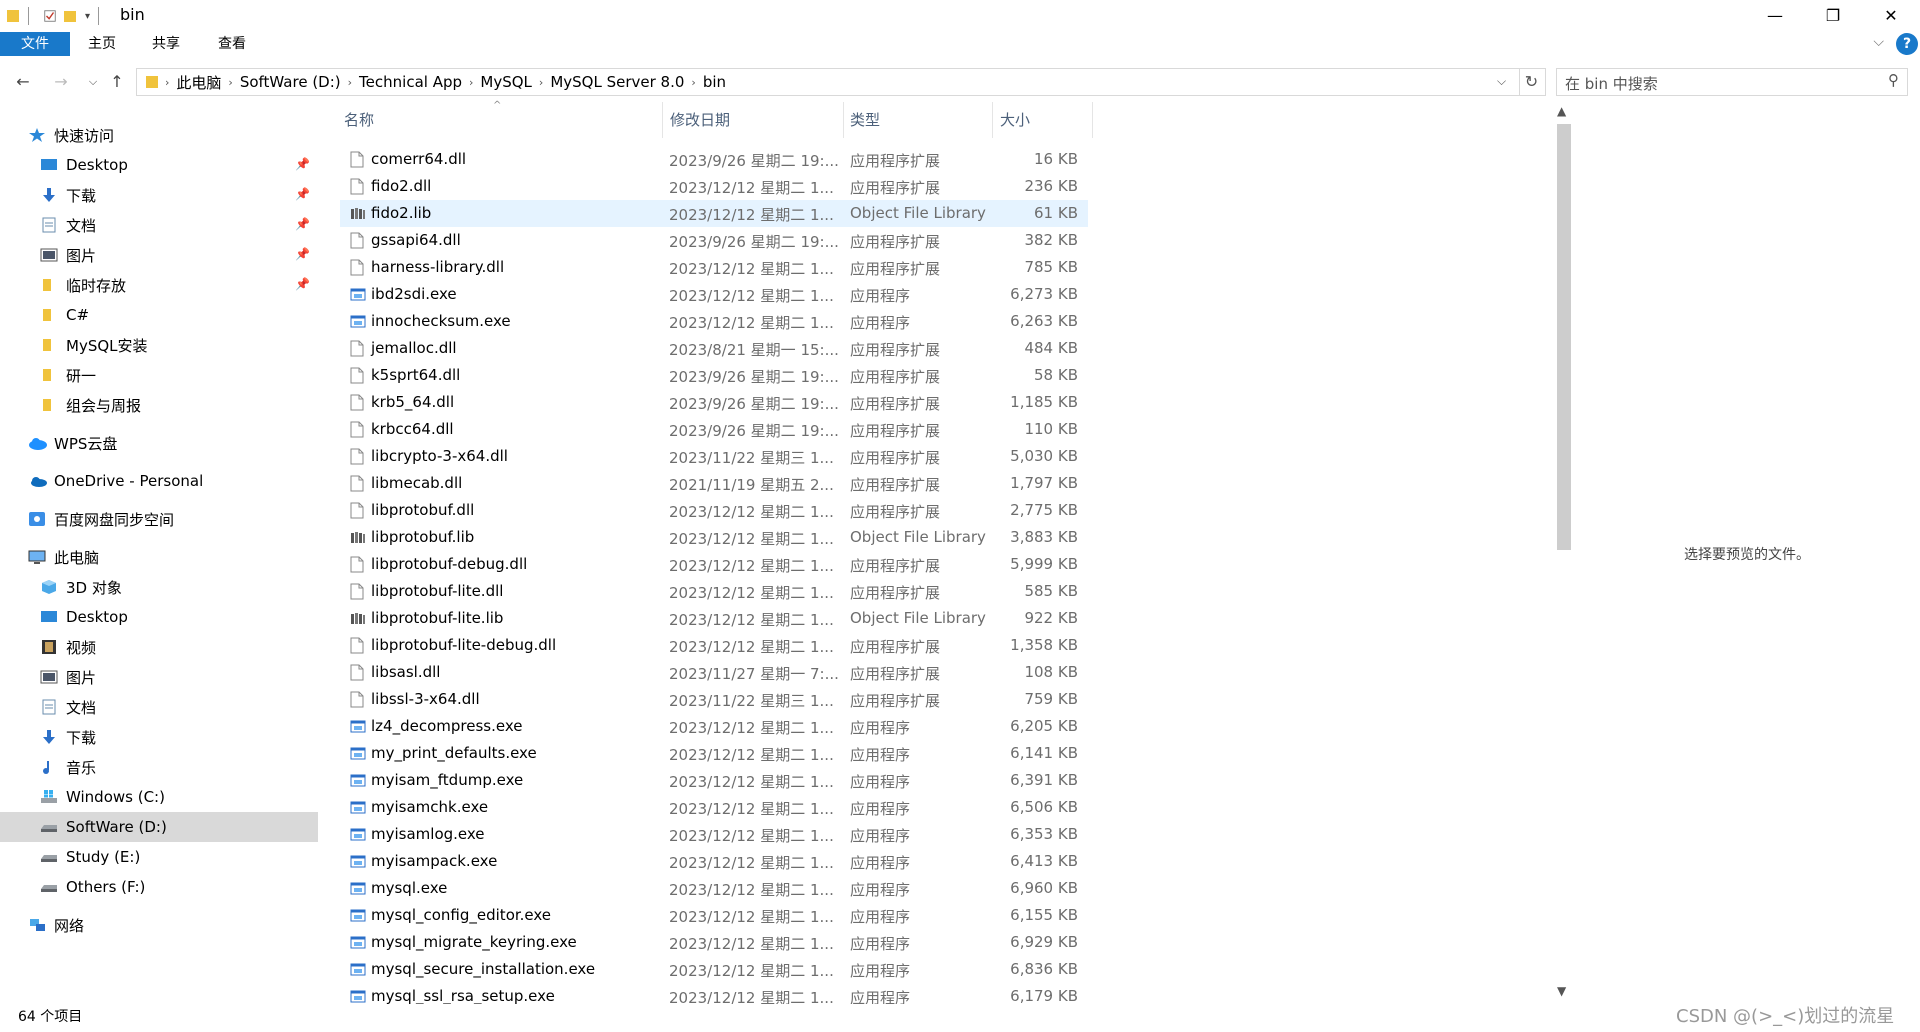  Describe the element at coordinates (1015, 120) in the screenshot. I see `column-header-size: 大小` at that location.